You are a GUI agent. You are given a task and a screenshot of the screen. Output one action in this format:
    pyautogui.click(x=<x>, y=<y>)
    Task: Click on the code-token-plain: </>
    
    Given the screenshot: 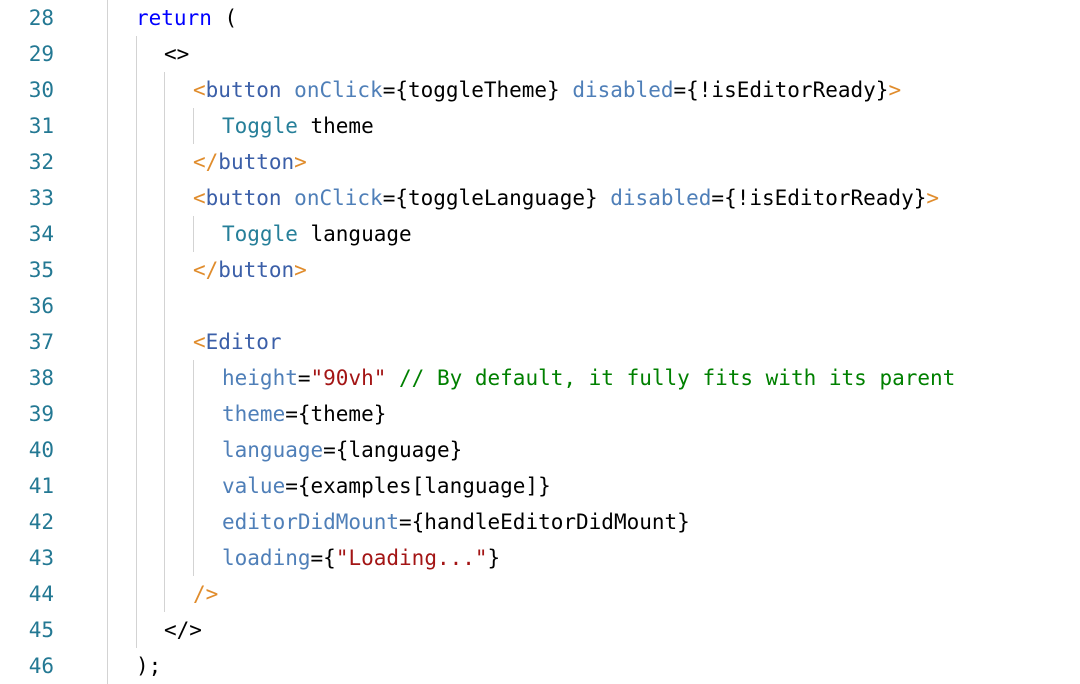 What is the action you would take?
    pyautogui.click(x=183, y=630)
    